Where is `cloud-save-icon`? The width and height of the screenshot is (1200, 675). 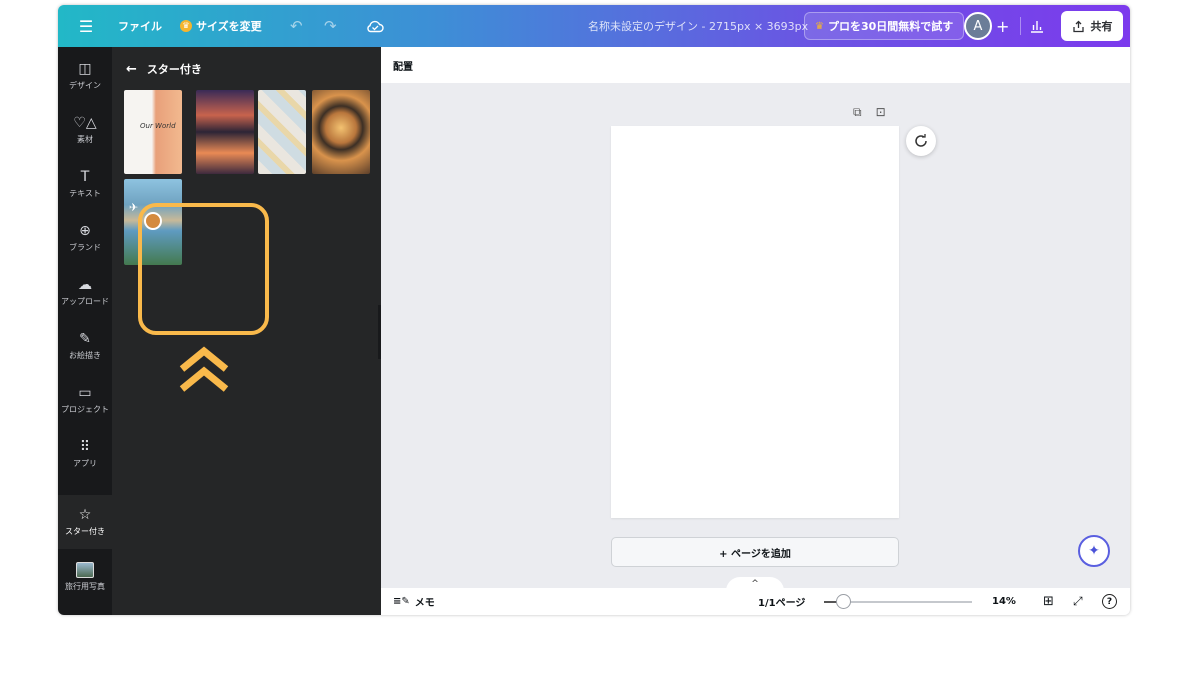 cloud-save-icon is located at coordinates (375, 26).